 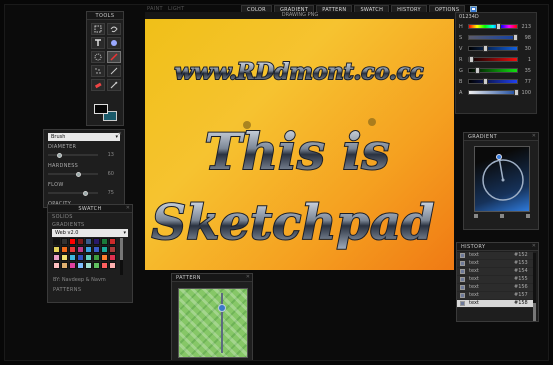 I want to click on gradient-stop-right-icon, so click(x=528, y=216).